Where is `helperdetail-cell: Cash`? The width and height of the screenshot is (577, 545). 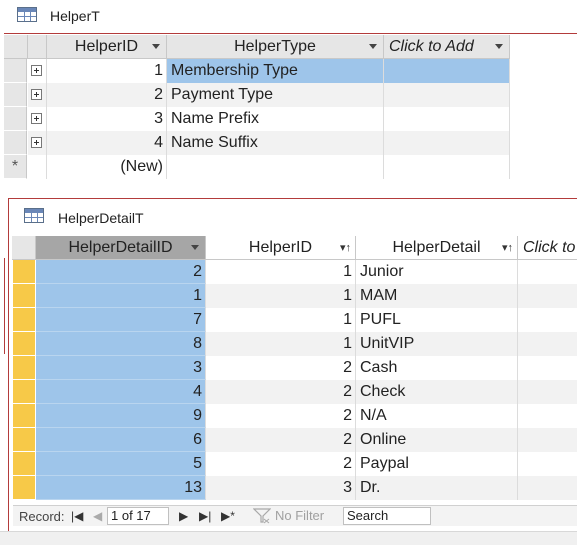
helperdetail-cell: Cash is located at coordinates (437, 368).